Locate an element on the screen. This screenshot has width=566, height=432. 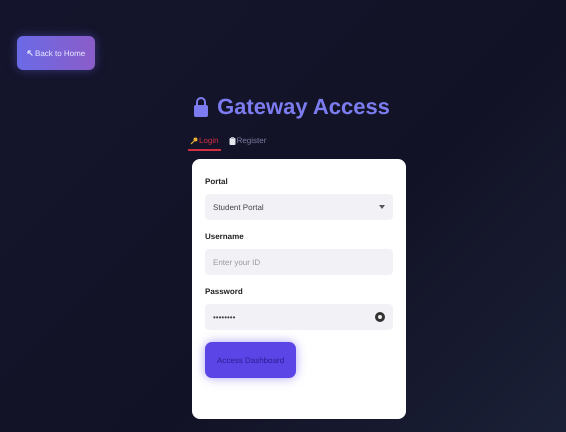
tab: Login is located at coordinates (204, 142).